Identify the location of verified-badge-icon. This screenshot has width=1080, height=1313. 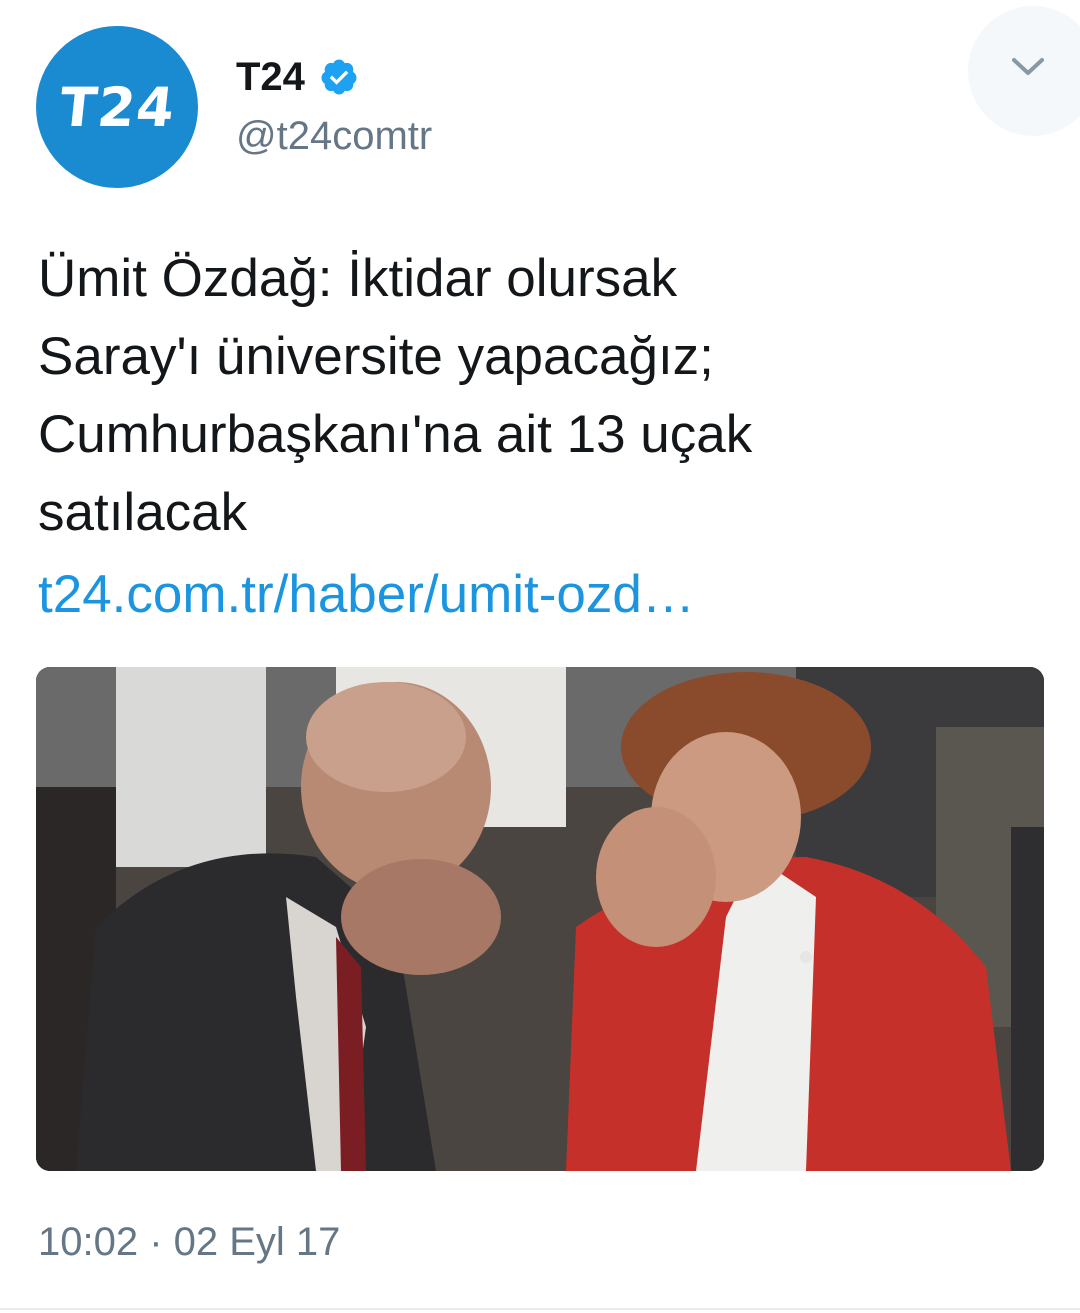
(339, 77).